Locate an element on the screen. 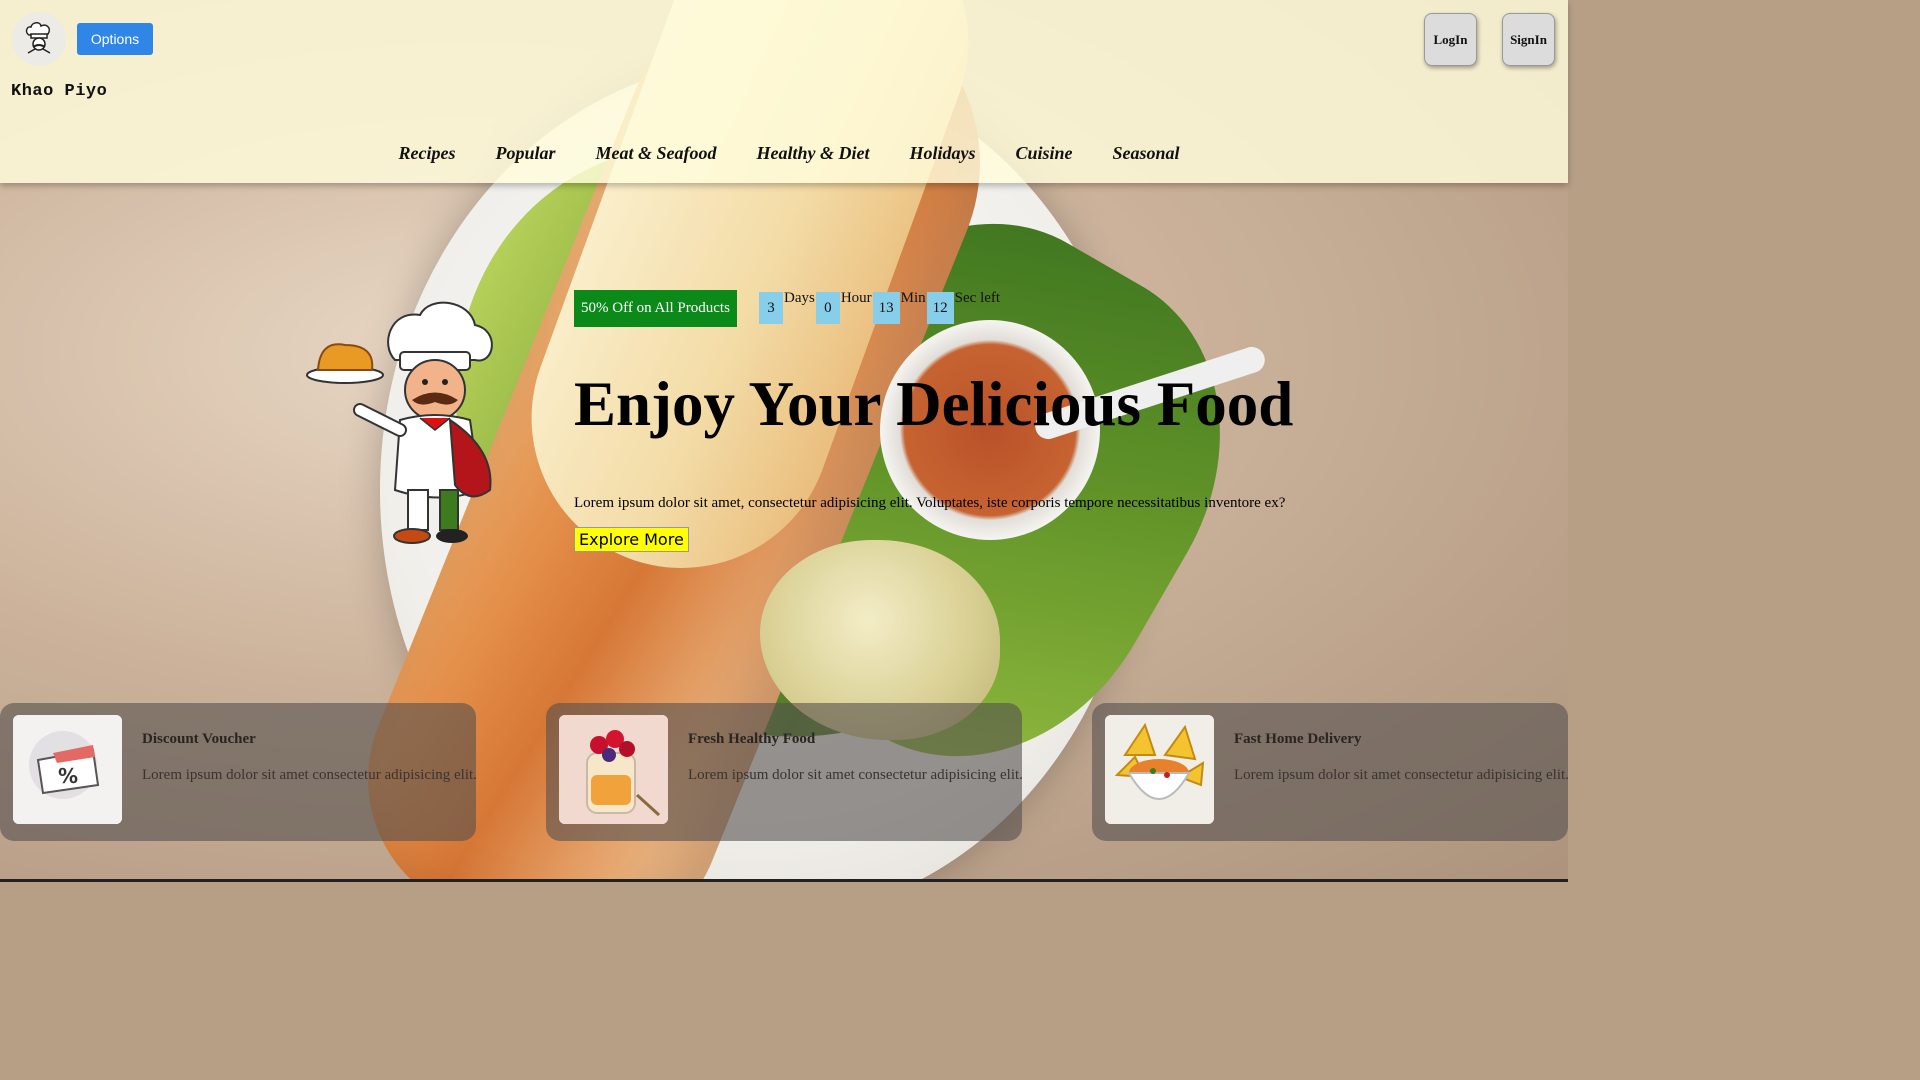 This screenshot has width=1920, height=1080. signin-button: SignIn is located at coordinates (1528, 39).